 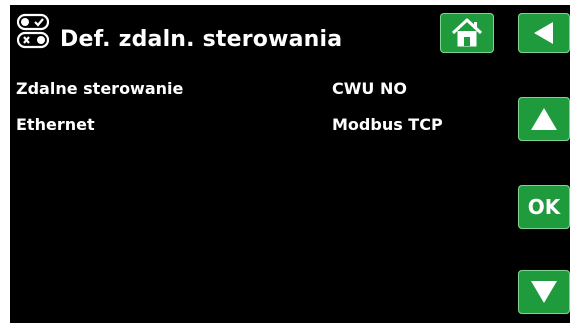 I want to click on home-button, so click(x=467, y=33).